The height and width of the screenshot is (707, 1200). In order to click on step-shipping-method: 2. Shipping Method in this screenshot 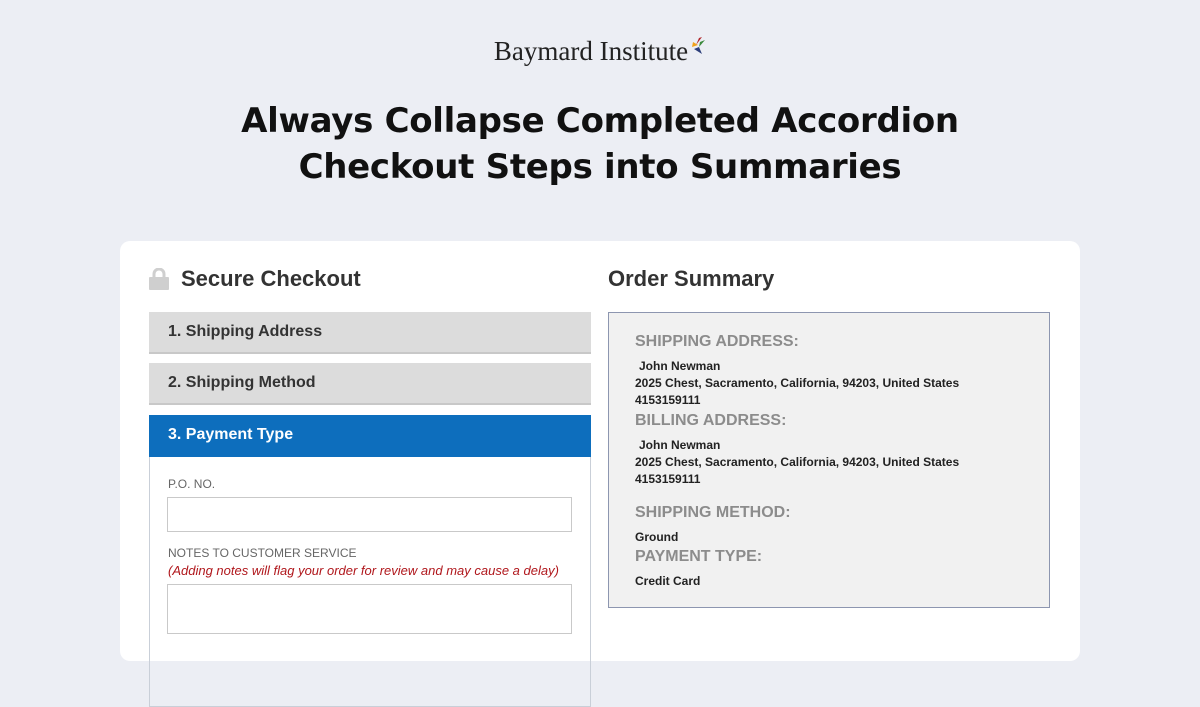, I will do `click(370, 384)`.